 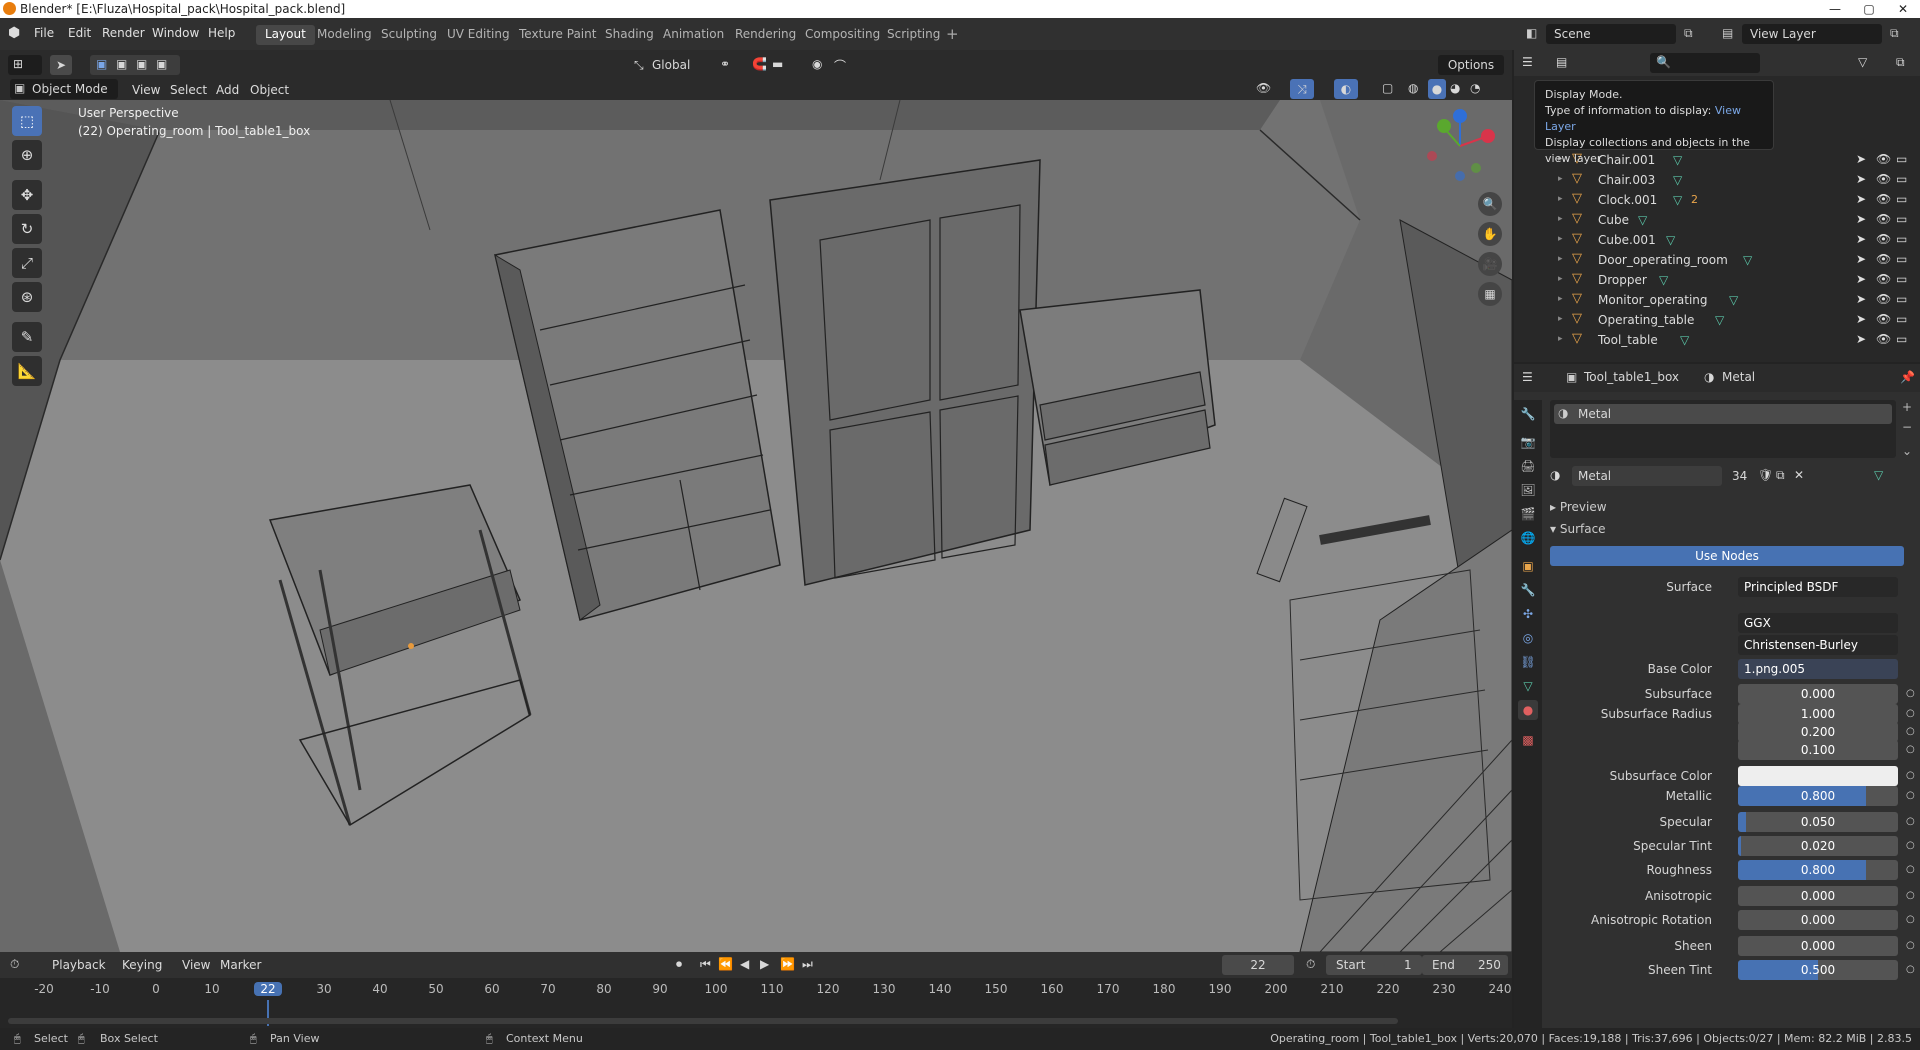 What do you see at coordinates (1862, 62) in the screenshot?
I see `filter-icon: ▽` at bounding box center [1862, 62].